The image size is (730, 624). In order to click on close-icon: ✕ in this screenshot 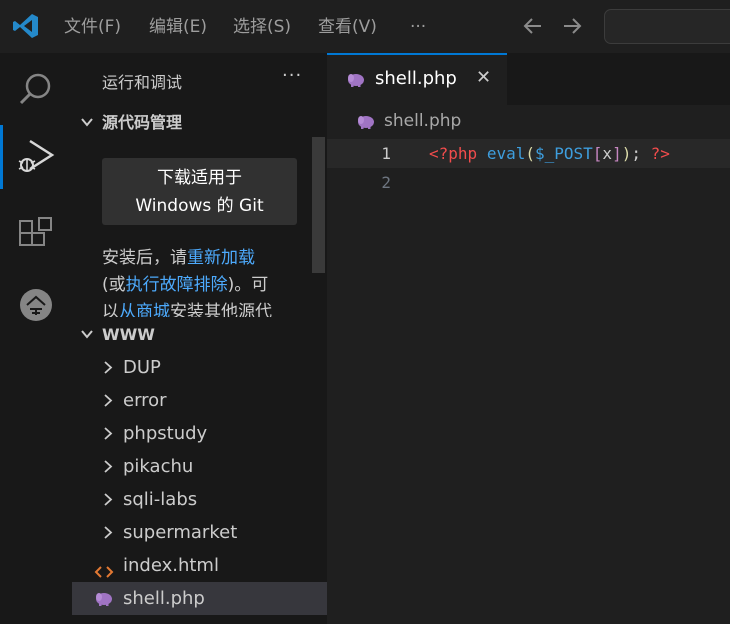, I will do `click(483, 77)`.